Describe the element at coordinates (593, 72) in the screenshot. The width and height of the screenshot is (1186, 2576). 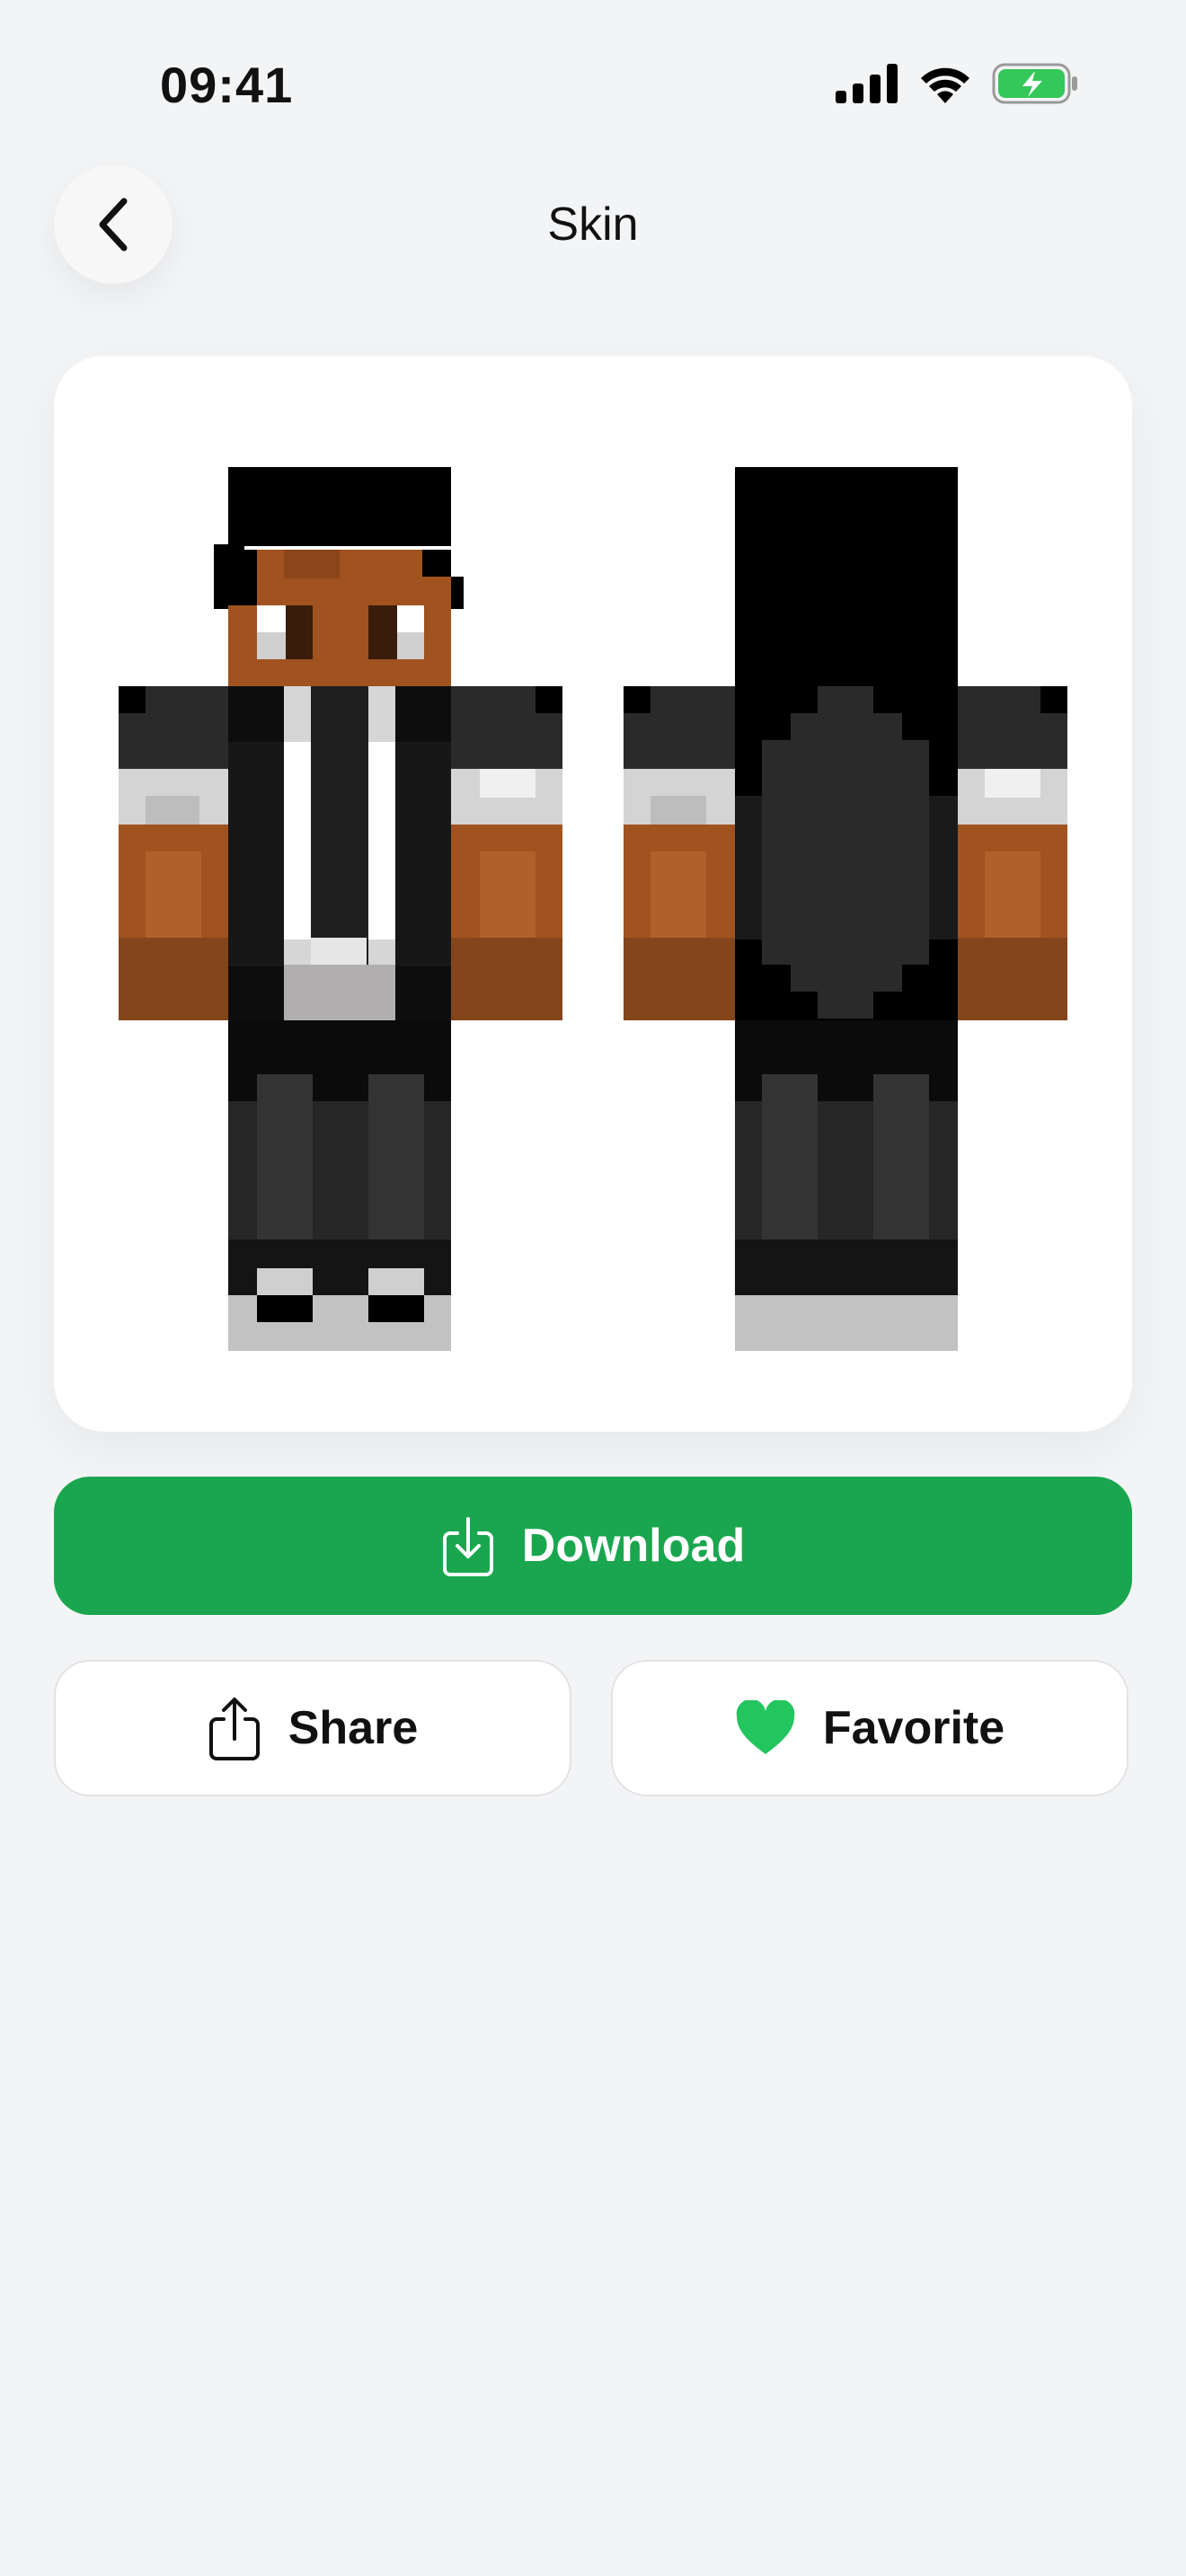
I see `status-bar: 09:41` at that location.